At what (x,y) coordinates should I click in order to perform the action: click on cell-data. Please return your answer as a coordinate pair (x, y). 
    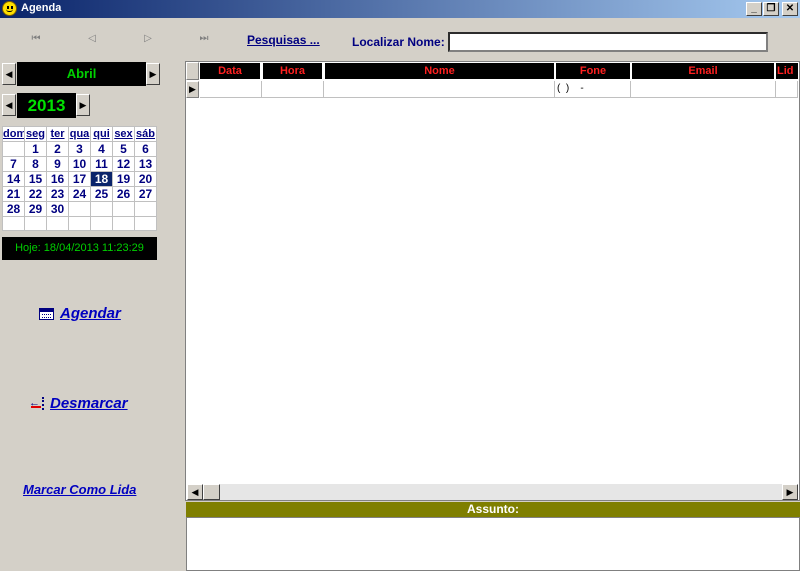
    Looking at the image, I should click on (231, 89).